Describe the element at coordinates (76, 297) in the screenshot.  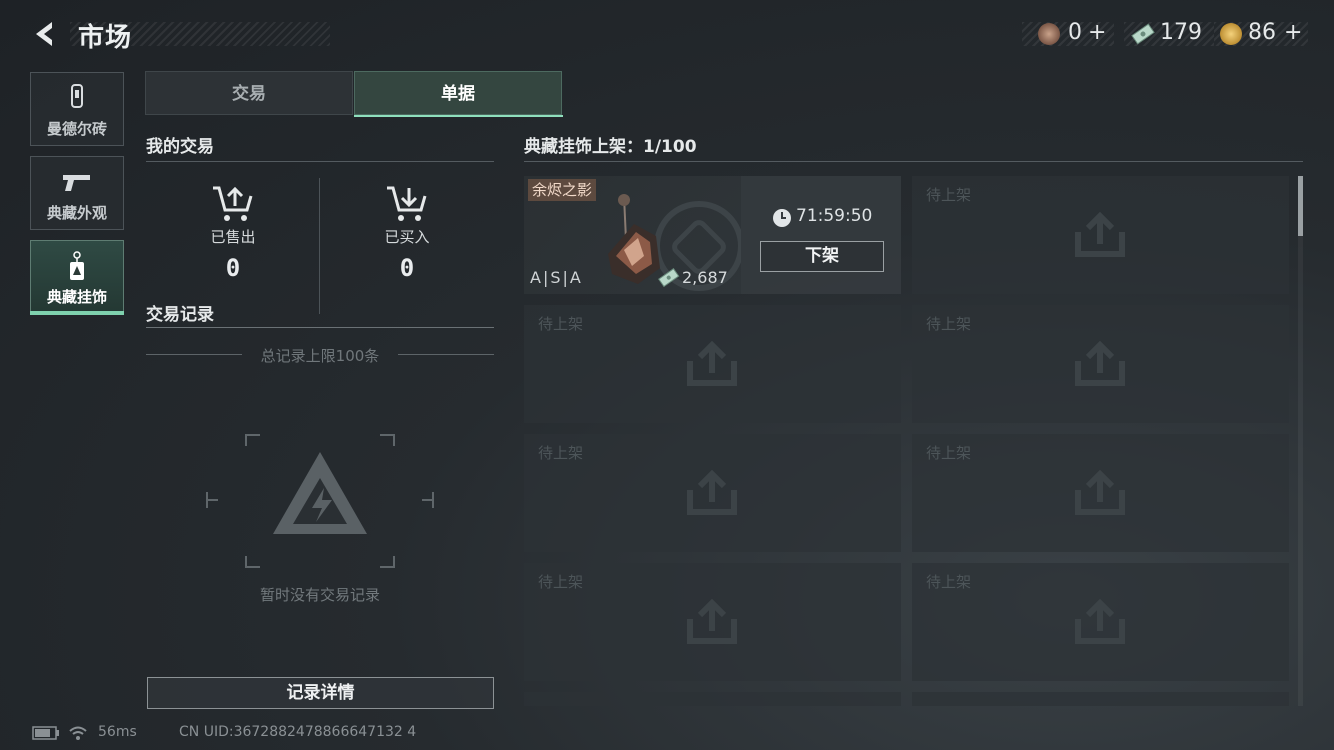
I see `sidebar-item-label: 典藏挂饰` at that location.